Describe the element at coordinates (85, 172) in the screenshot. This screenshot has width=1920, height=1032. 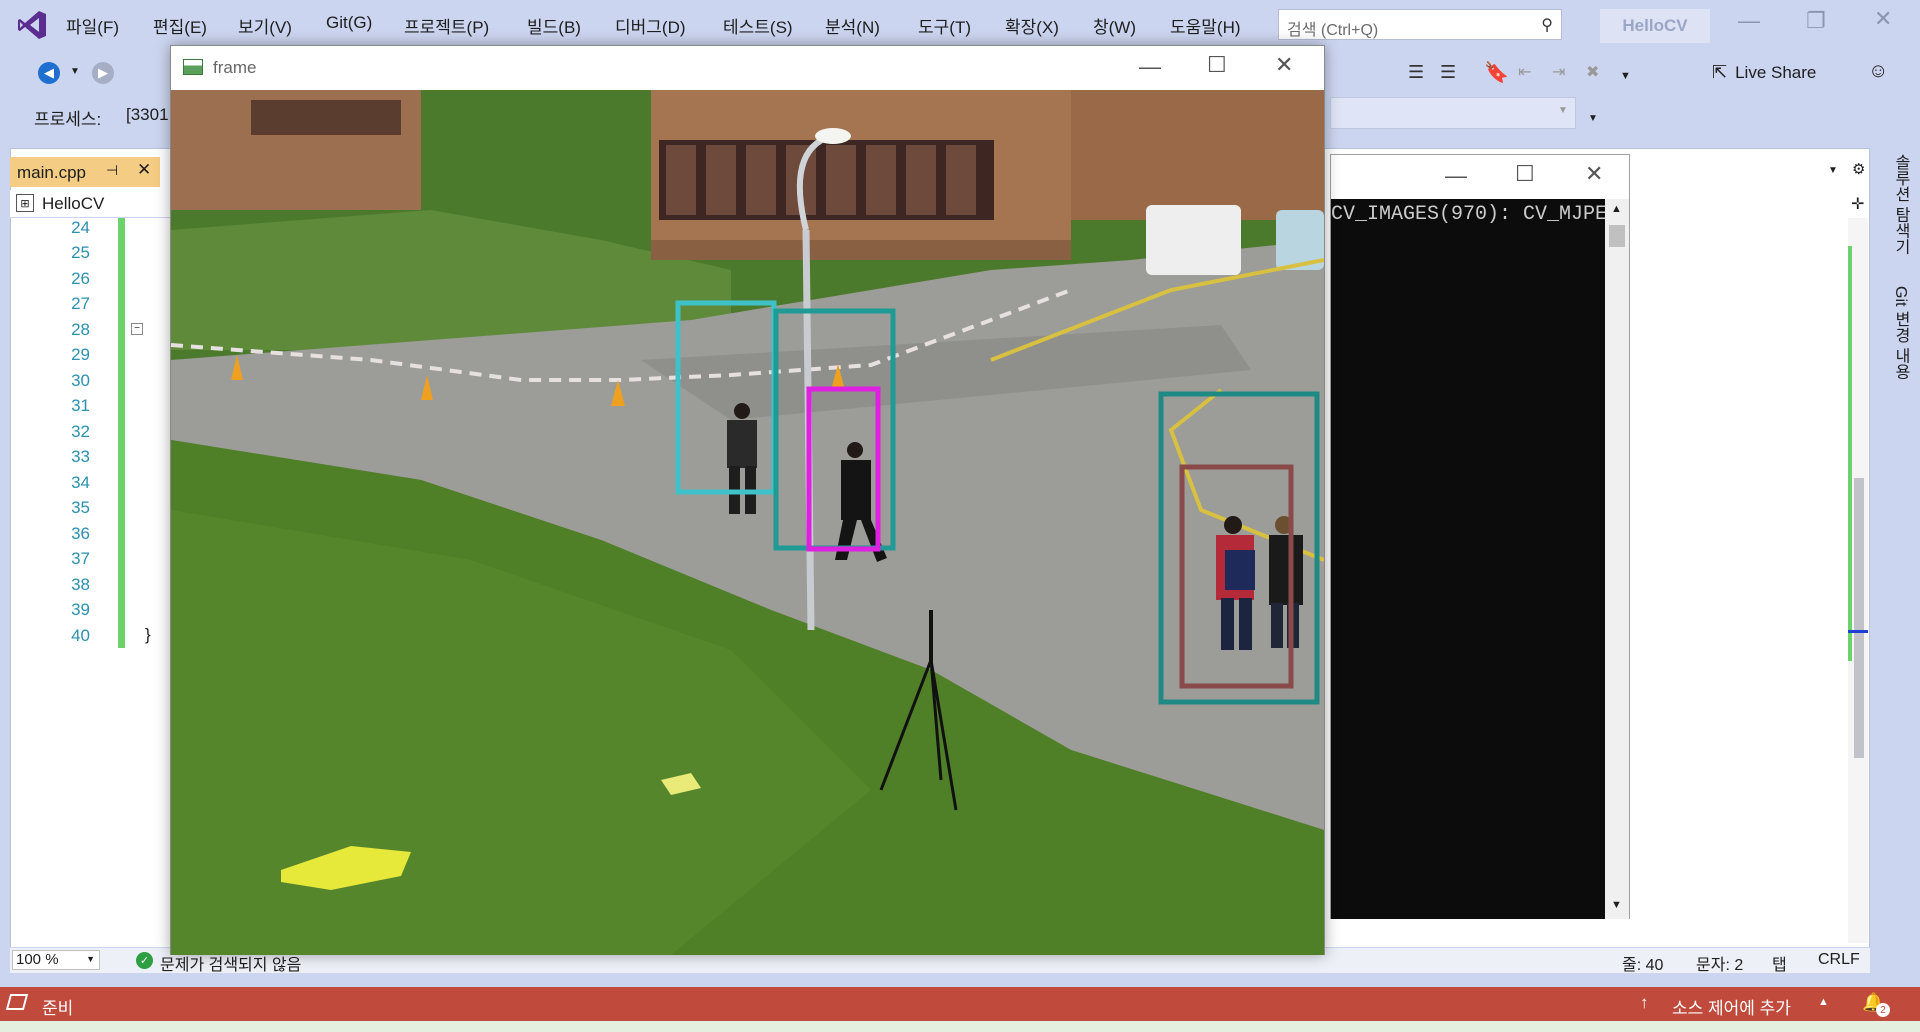
I see `tab-main-cpp: main.cpp ⊣ ✕` at that location.